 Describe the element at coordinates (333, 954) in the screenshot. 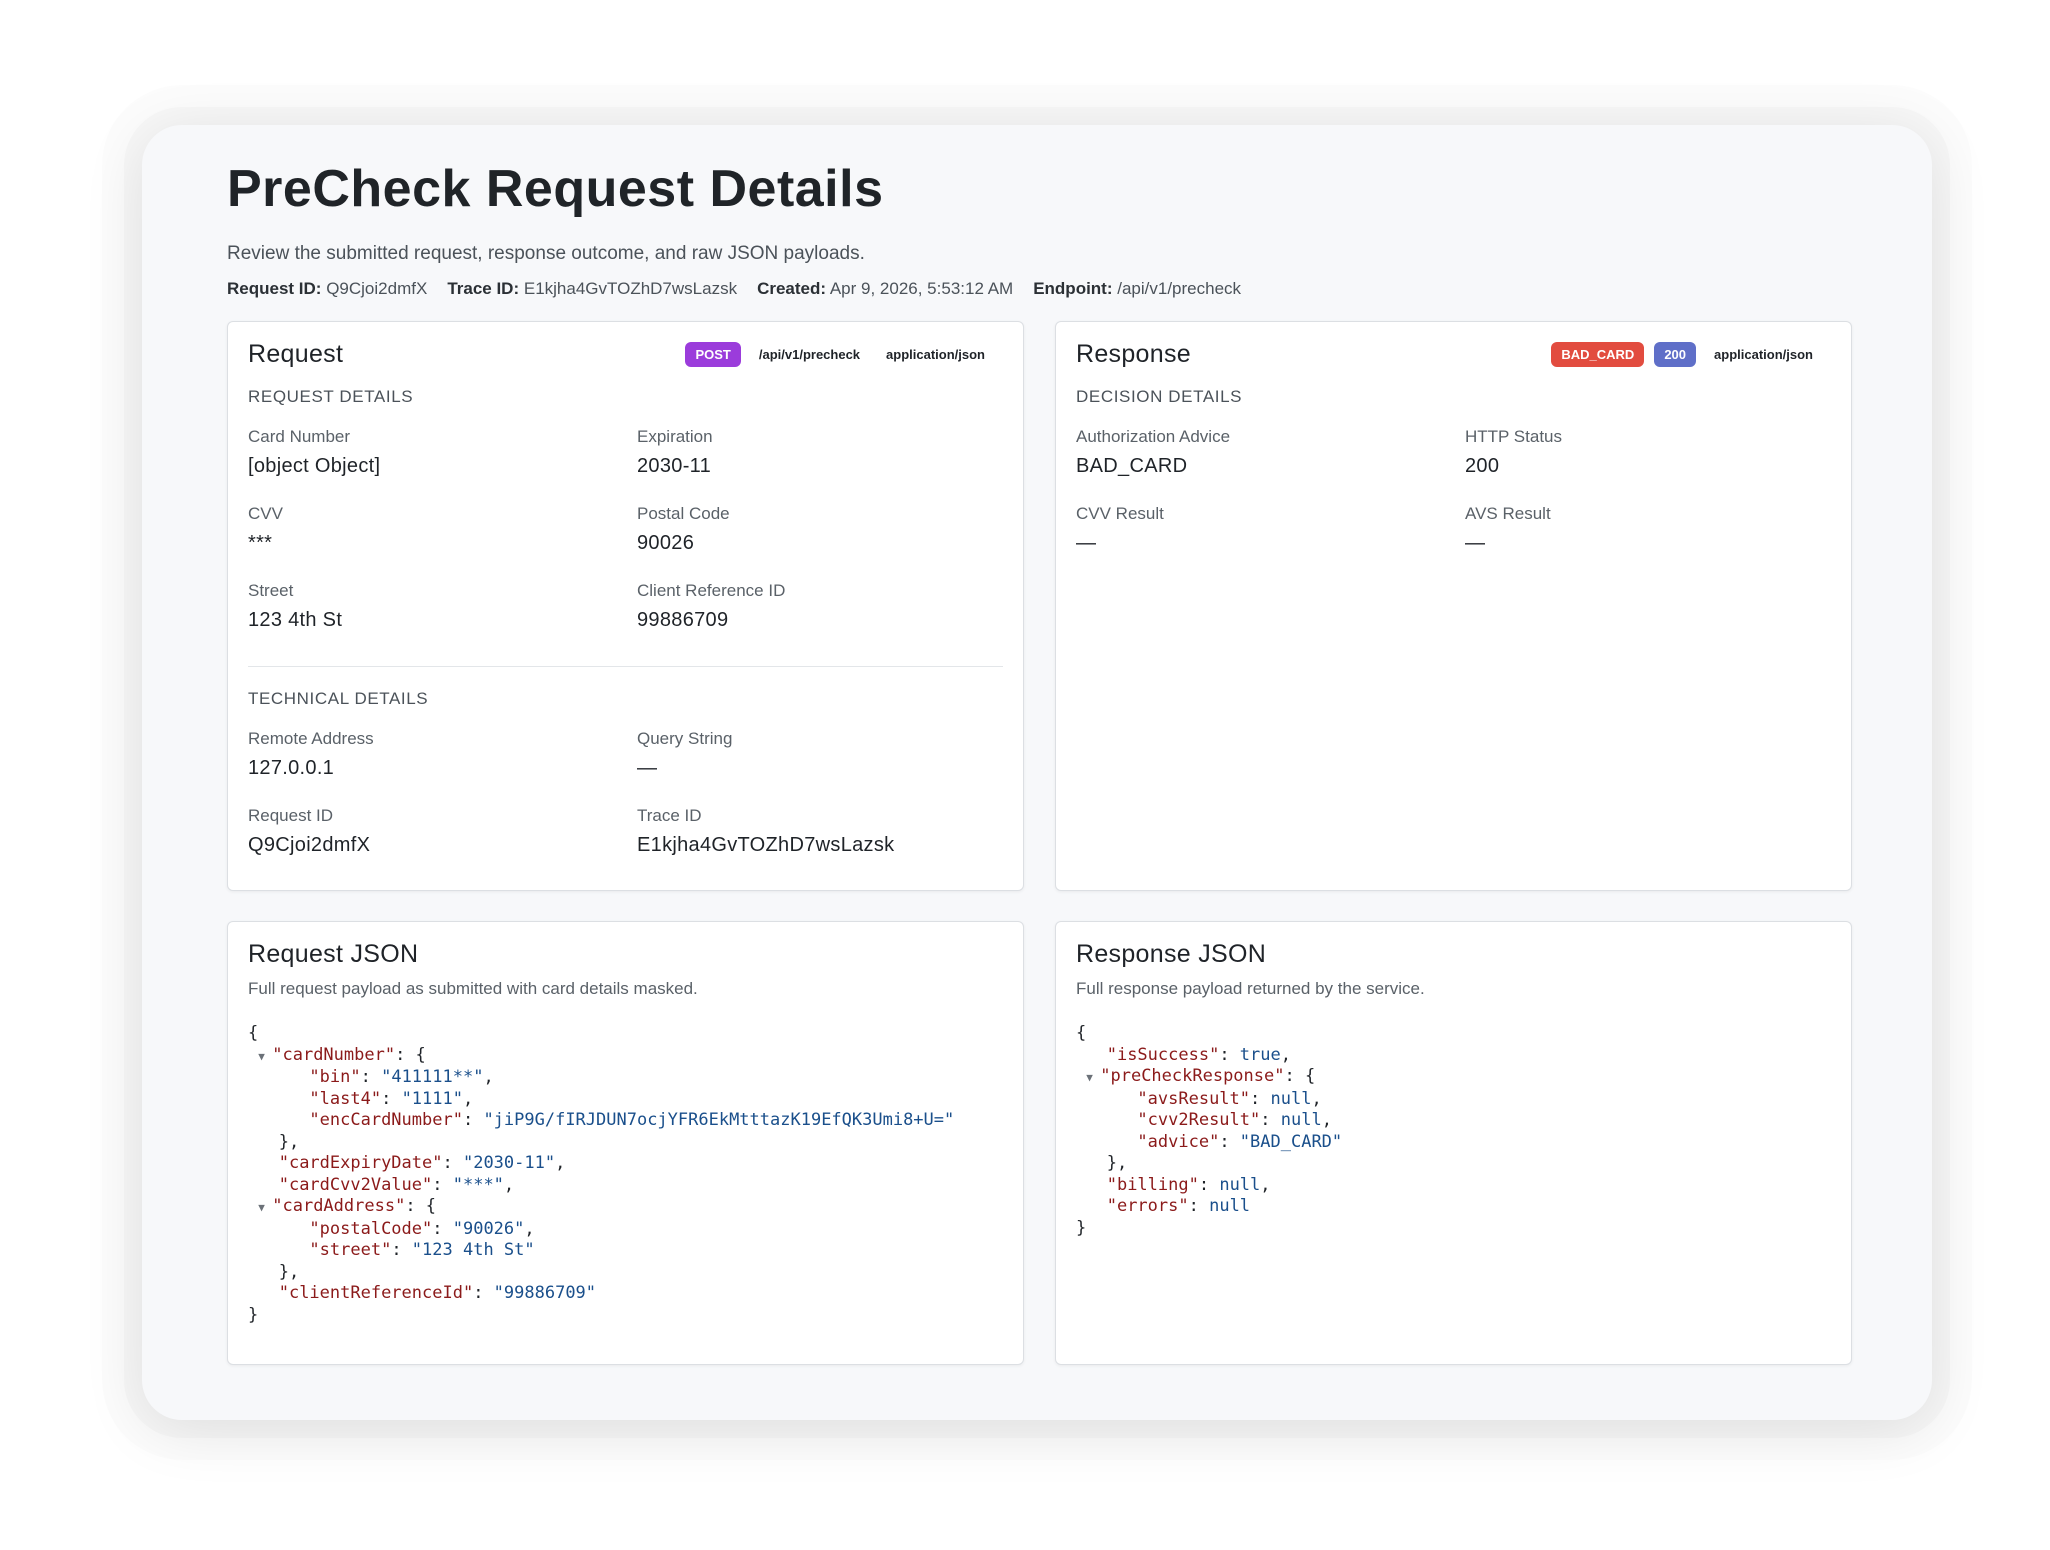

I see `request-json-title: Request JSON` at that location.